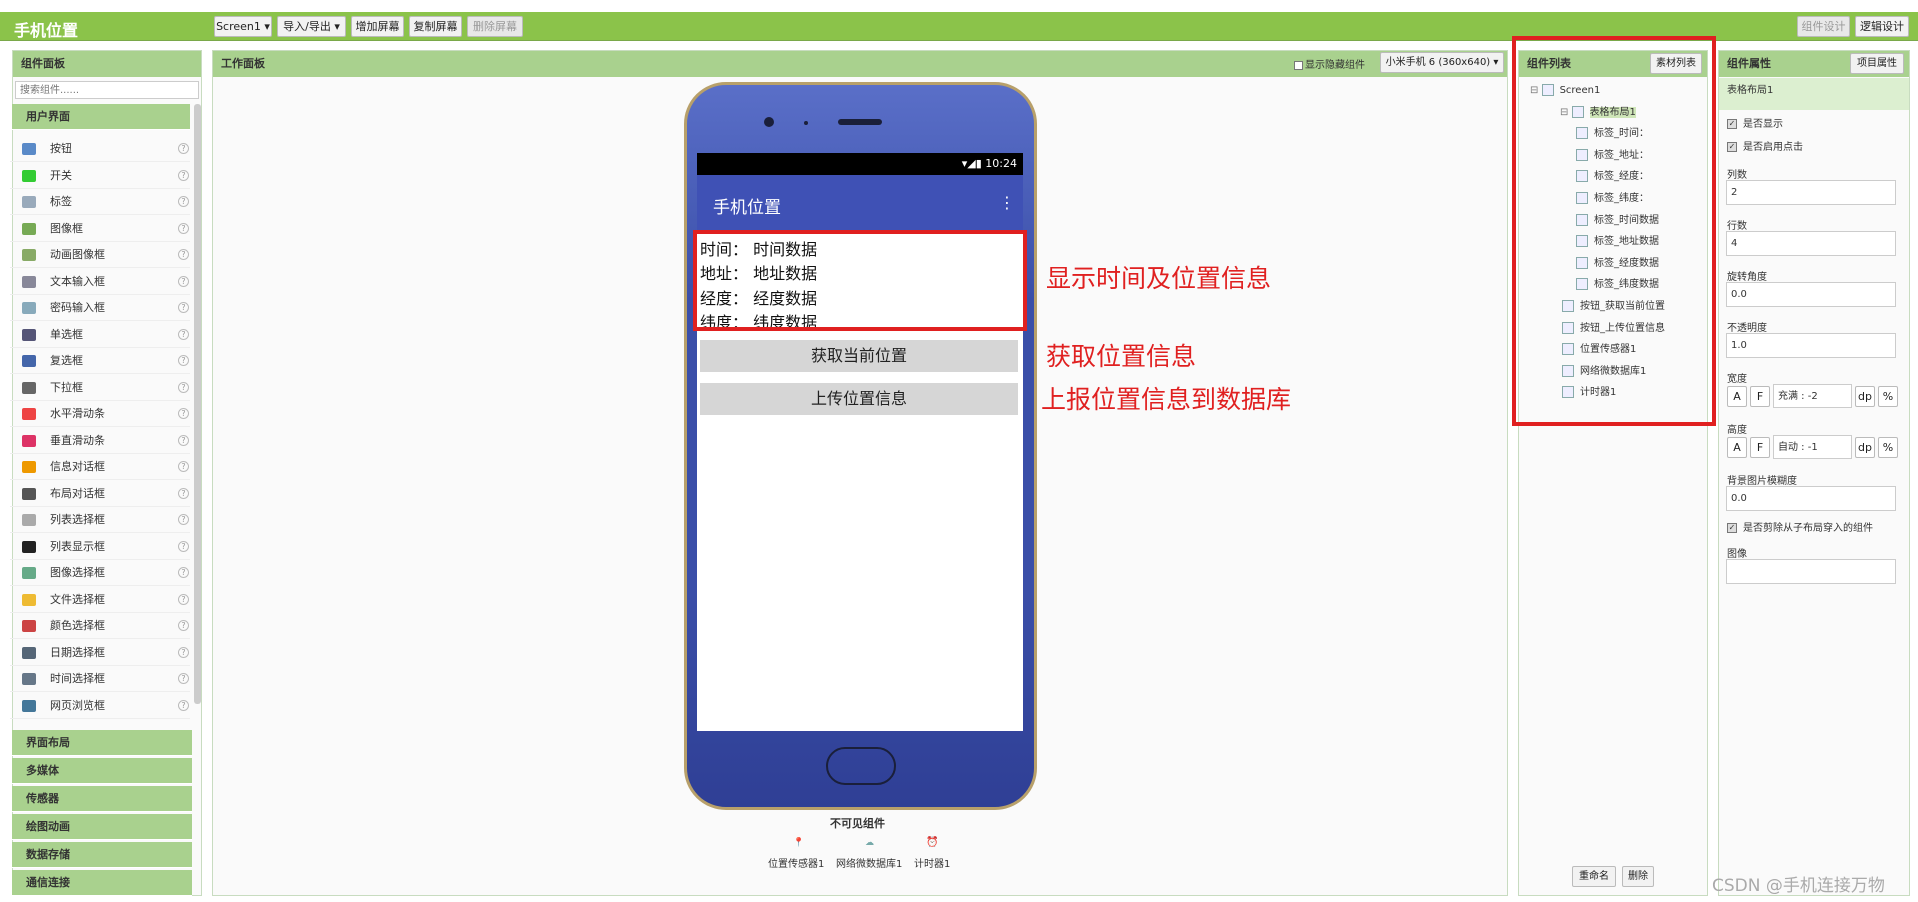  I want to click on palette-item: 垂直滑动条?, so click(100, 441).